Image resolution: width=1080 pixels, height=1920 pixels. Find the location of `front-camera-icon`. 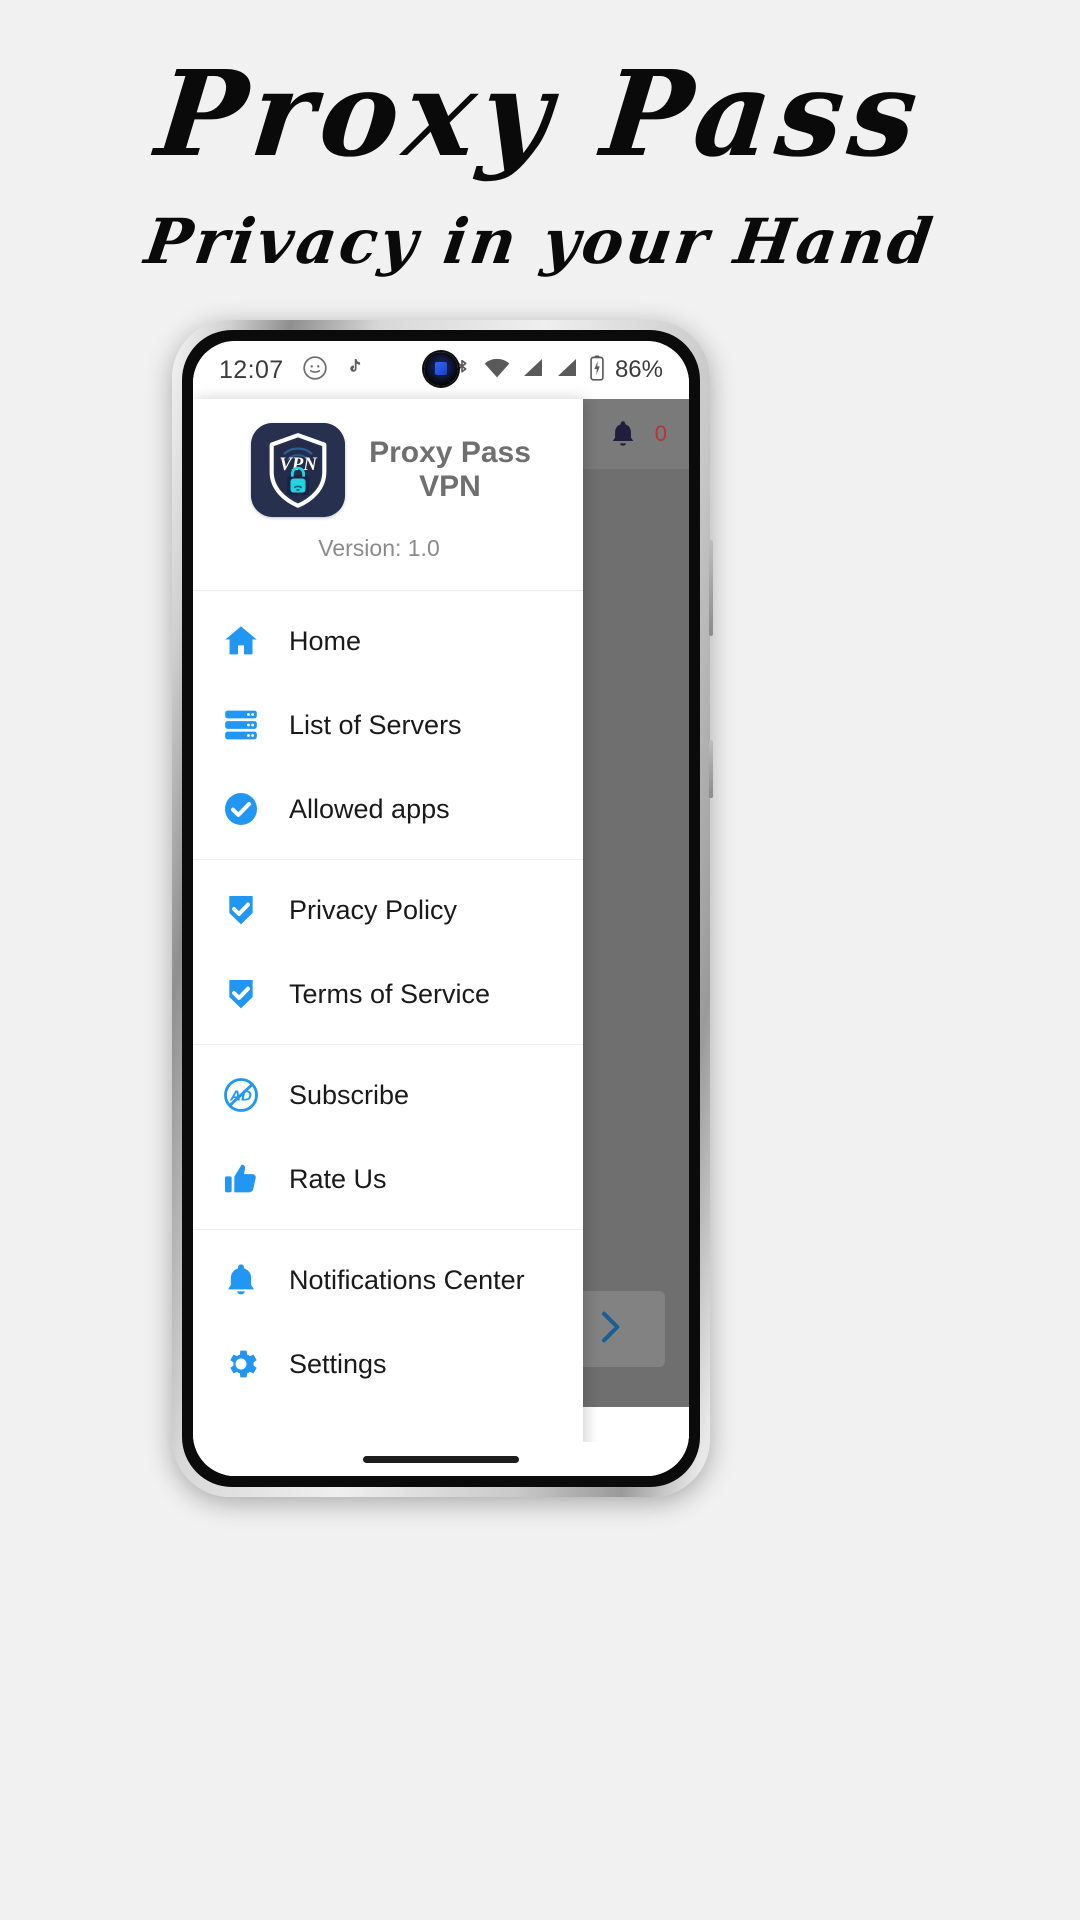

front-camera-icon is located at coordinates (441, 369).